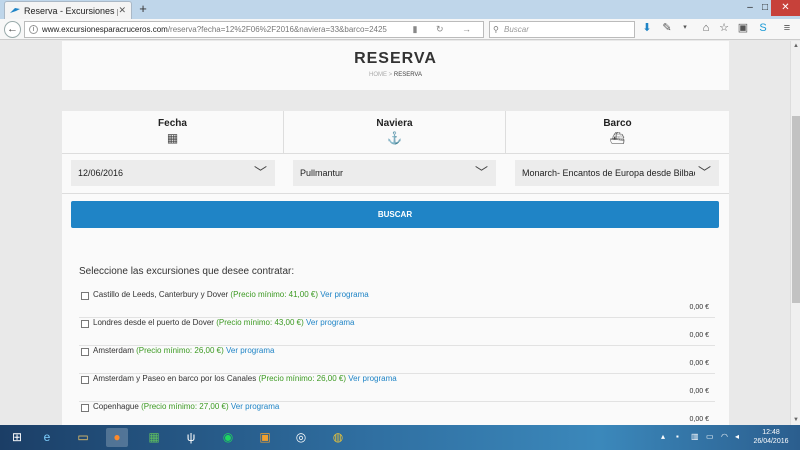 This screenshot has height=450, width=800. Describe the element at coordinates (101, 173) in the screenshot. I see `fecha-value: 12/06/2016` at that location.